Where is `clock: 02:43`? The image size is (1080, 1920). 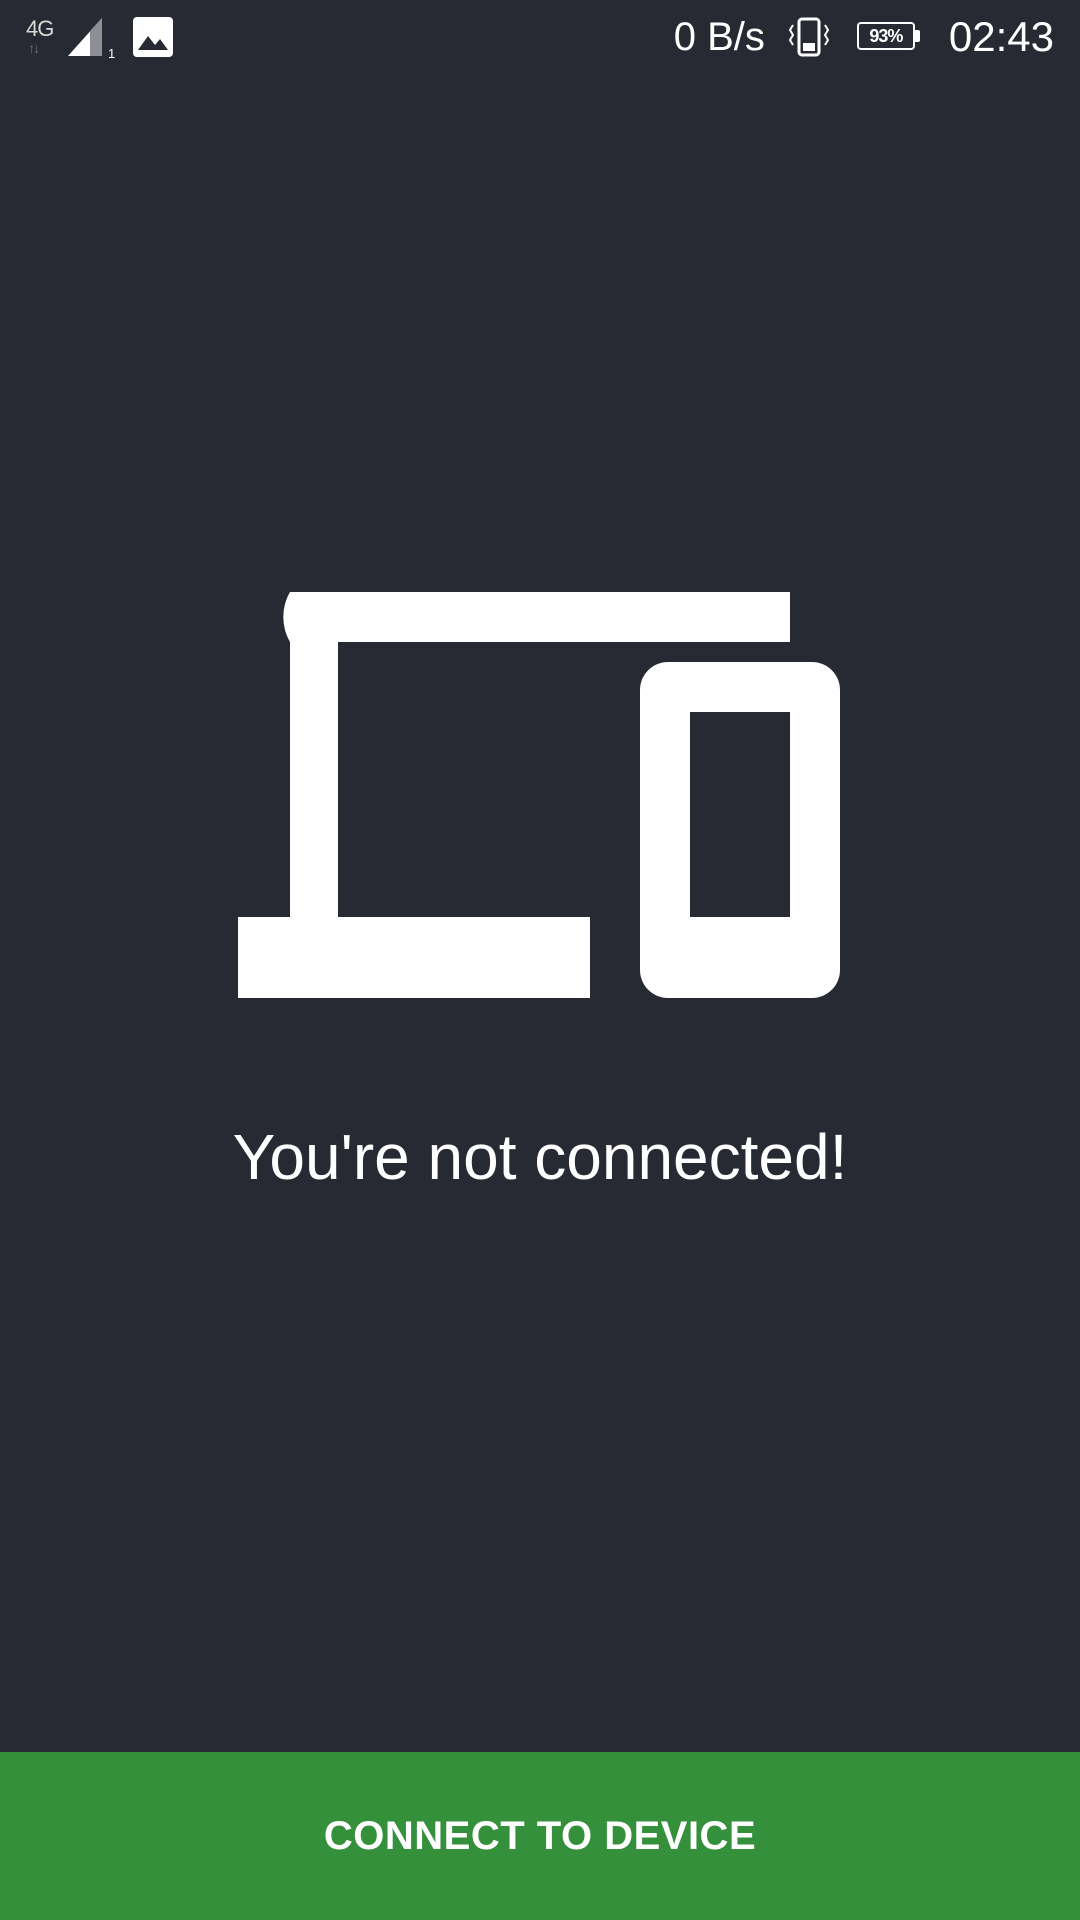
clock: 02:43 is located at coordinates (1001, 36).